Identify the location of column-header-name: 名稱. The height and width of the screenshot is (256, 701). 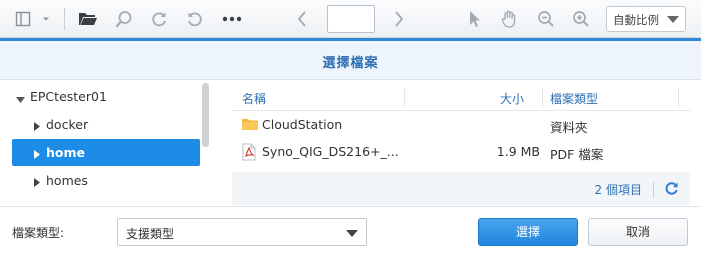
(254, 98).